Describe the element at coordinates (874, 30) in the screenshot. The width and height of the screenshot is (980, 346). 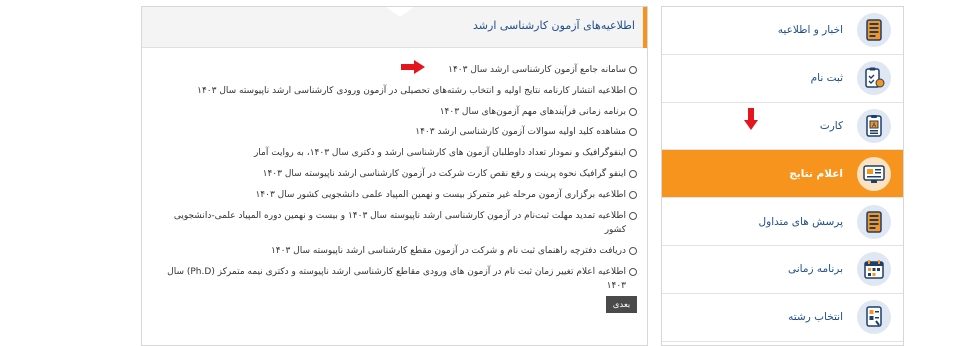
I see `news-icon` at that location.